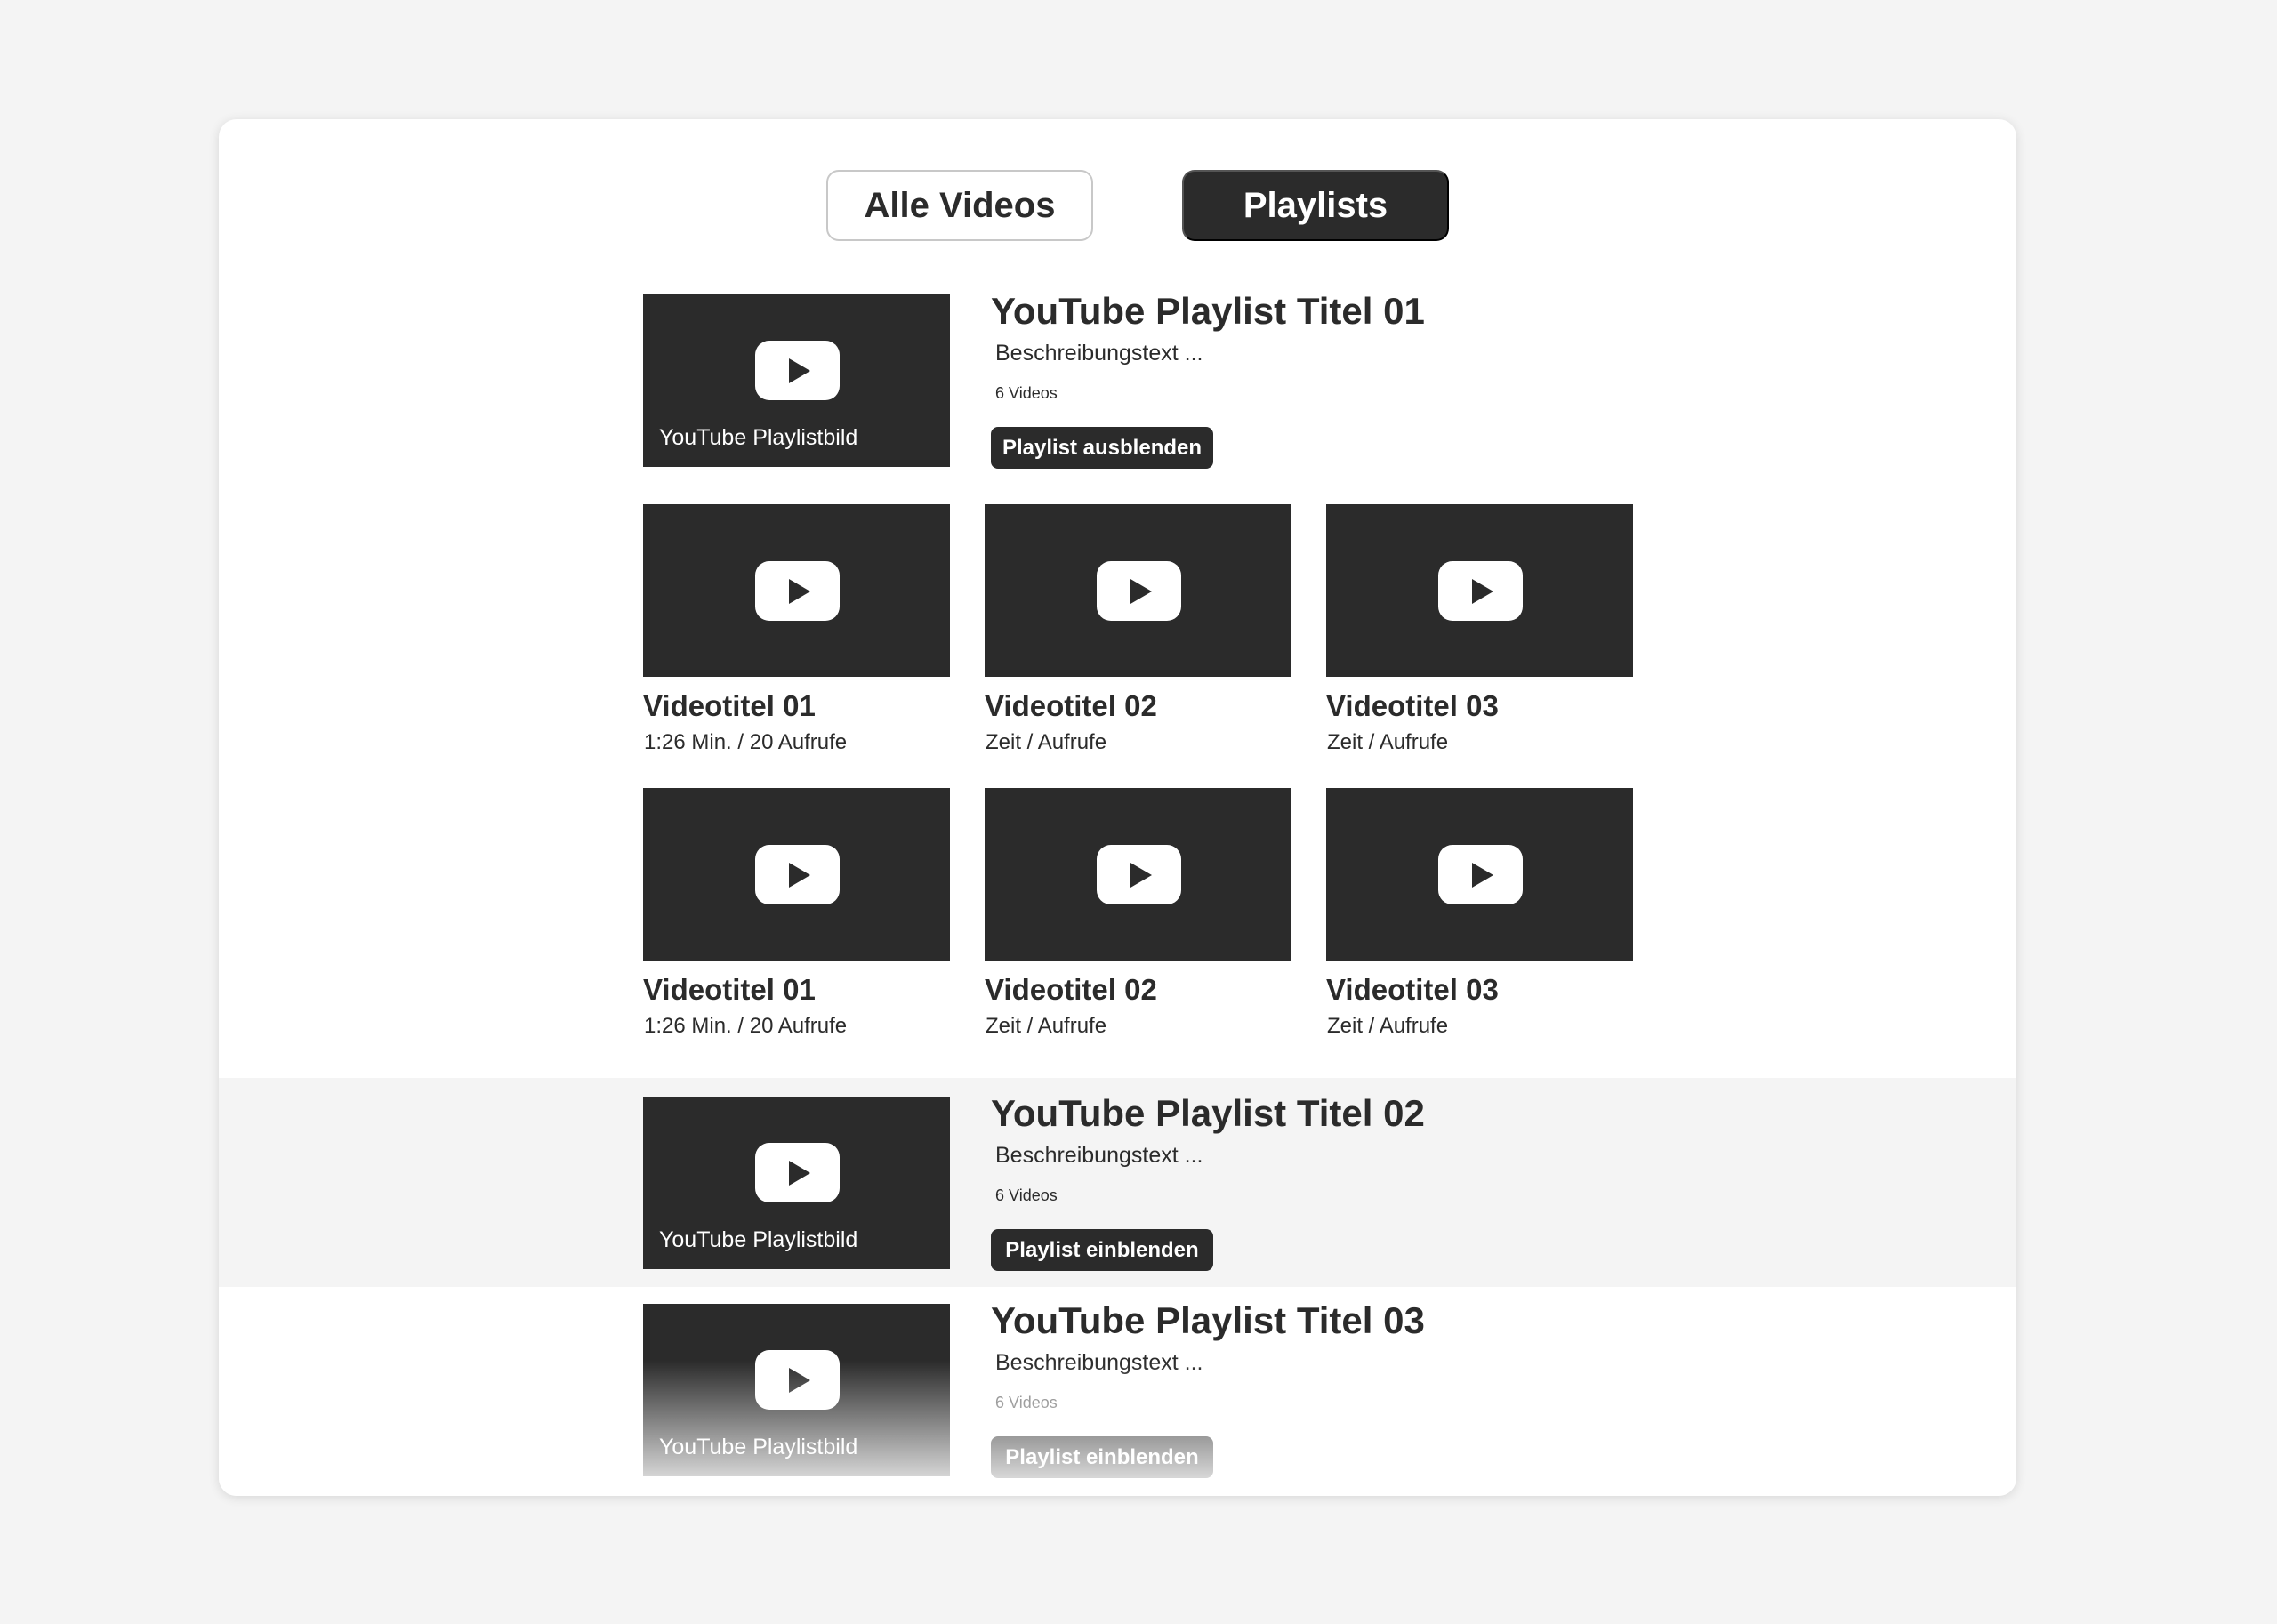 Image resolution: width=2277 pixels, height=1624 pixels. What do you see at coordinates (959, 205) in the screenshot?
I see `tab-alle-videos: Alle Videos` at bounding box center [959, 205].